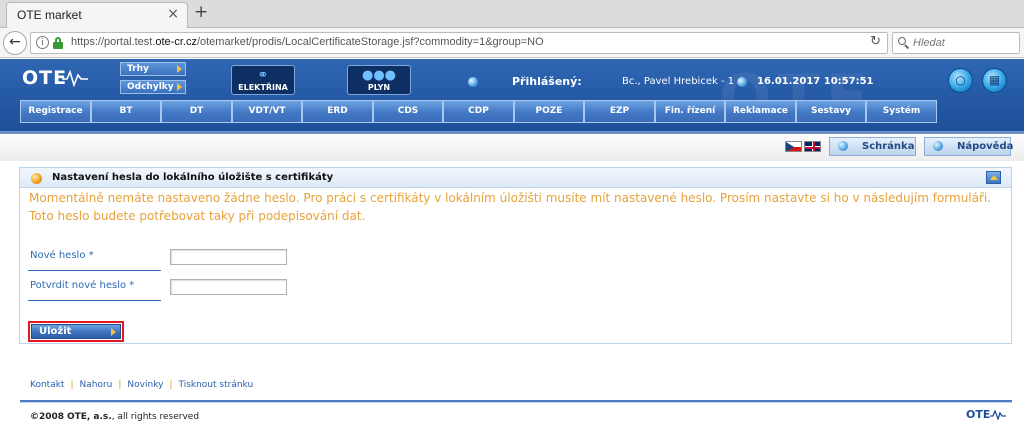 Image resolution: width=1024 pixels, height=433 pixels. What do you see at coordinates (938, 146) in the screenshot?
I see `help-orb-icon` at bounding box center [938, 146].